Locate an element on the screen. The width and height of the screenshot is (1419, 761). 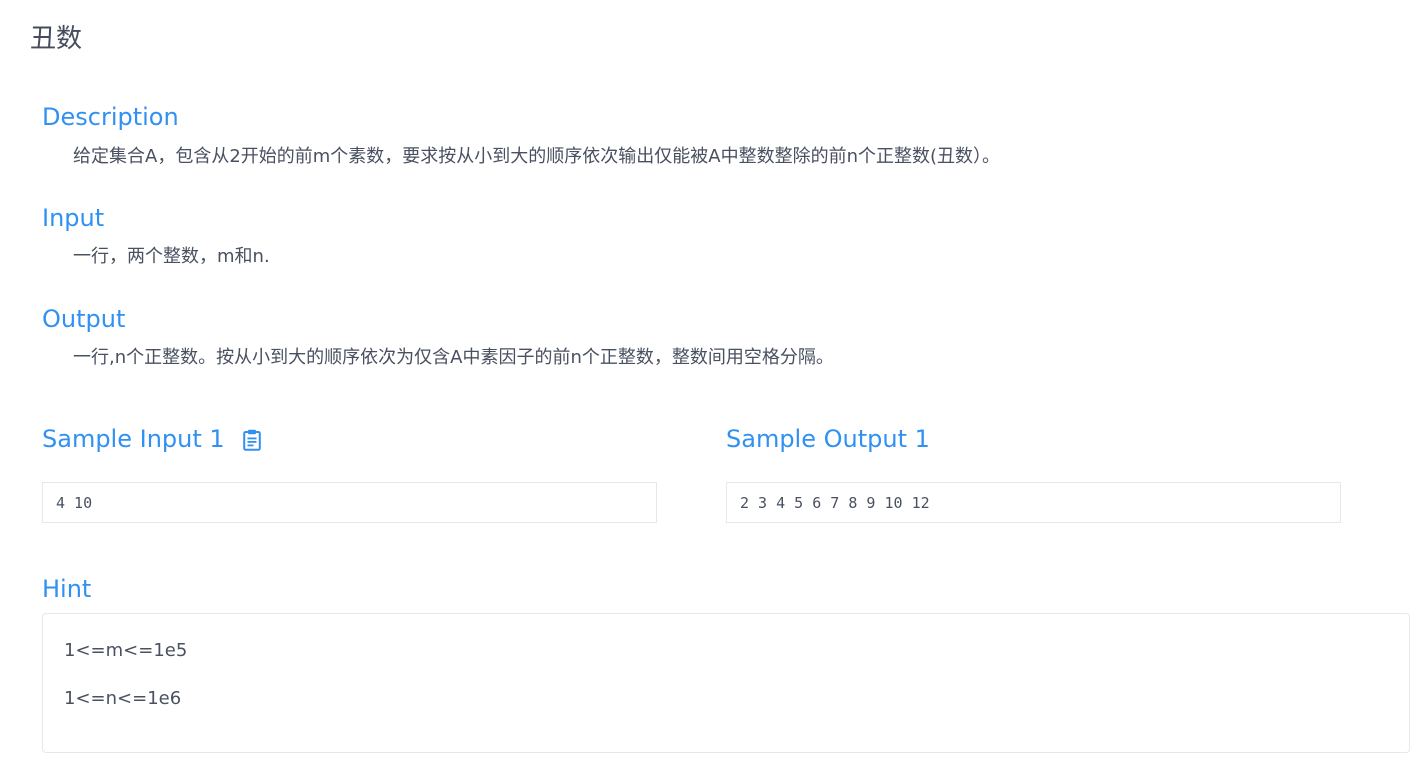
clipboard-icon is located at coordinates (251, 439).